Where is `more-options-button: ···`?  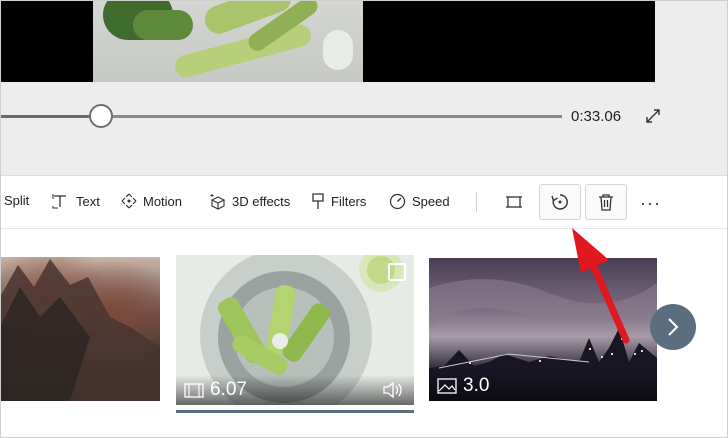
more-options-button: ··· is located at coordinates (650, 203).